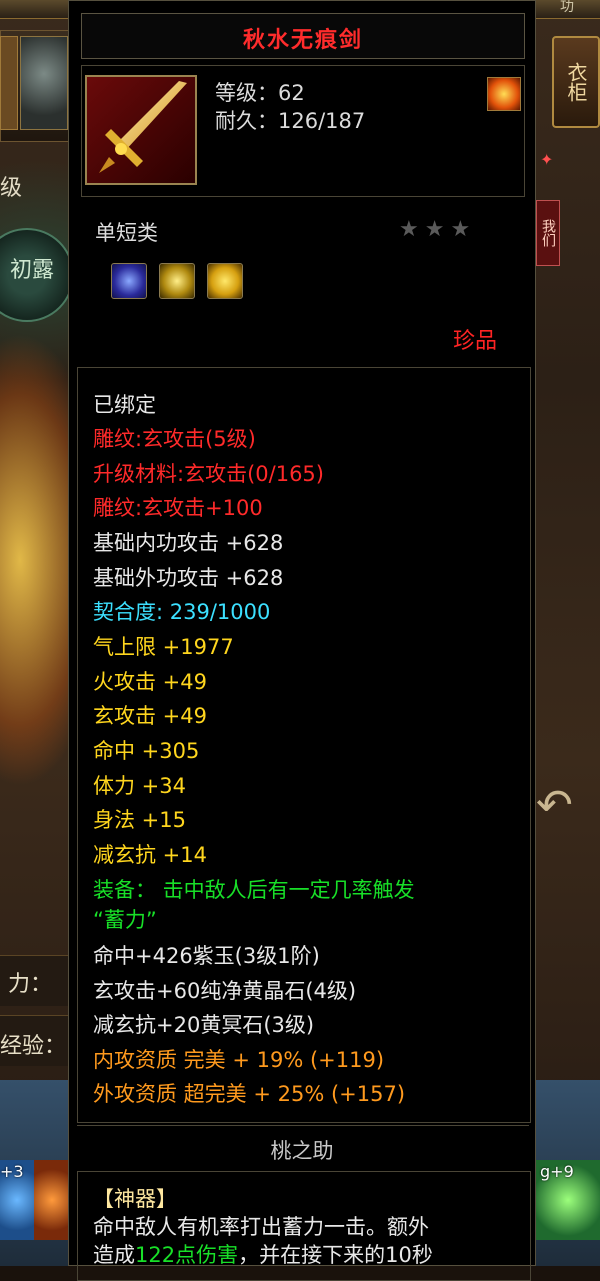 This screenshot has width=600, height=1281. What do you see at coordinates (11, 188) in the screenshot?
I see `left-level-label: 级` at bounding box center [11, 188].